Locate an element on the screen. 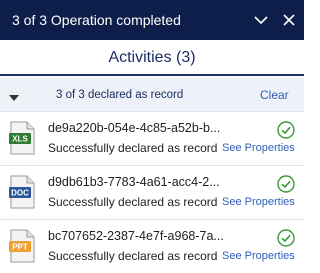  close-icon is located at coordinates (289, 20).